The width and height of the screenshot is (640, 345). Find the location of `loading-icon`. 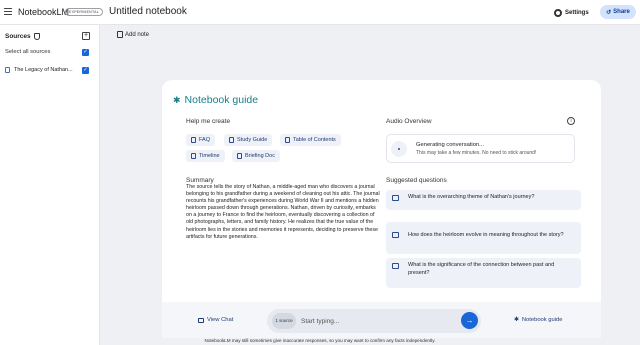

loading-icon is located at coordinates (399, 149).